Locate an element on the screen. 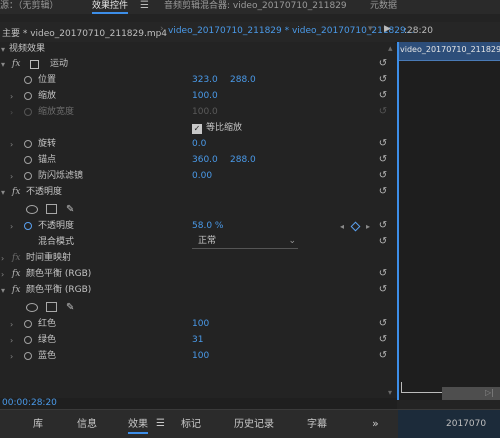 This screenshot has width=500, height=438. opacity-value-label: 不透明度 is located at coordinates (56, 226).